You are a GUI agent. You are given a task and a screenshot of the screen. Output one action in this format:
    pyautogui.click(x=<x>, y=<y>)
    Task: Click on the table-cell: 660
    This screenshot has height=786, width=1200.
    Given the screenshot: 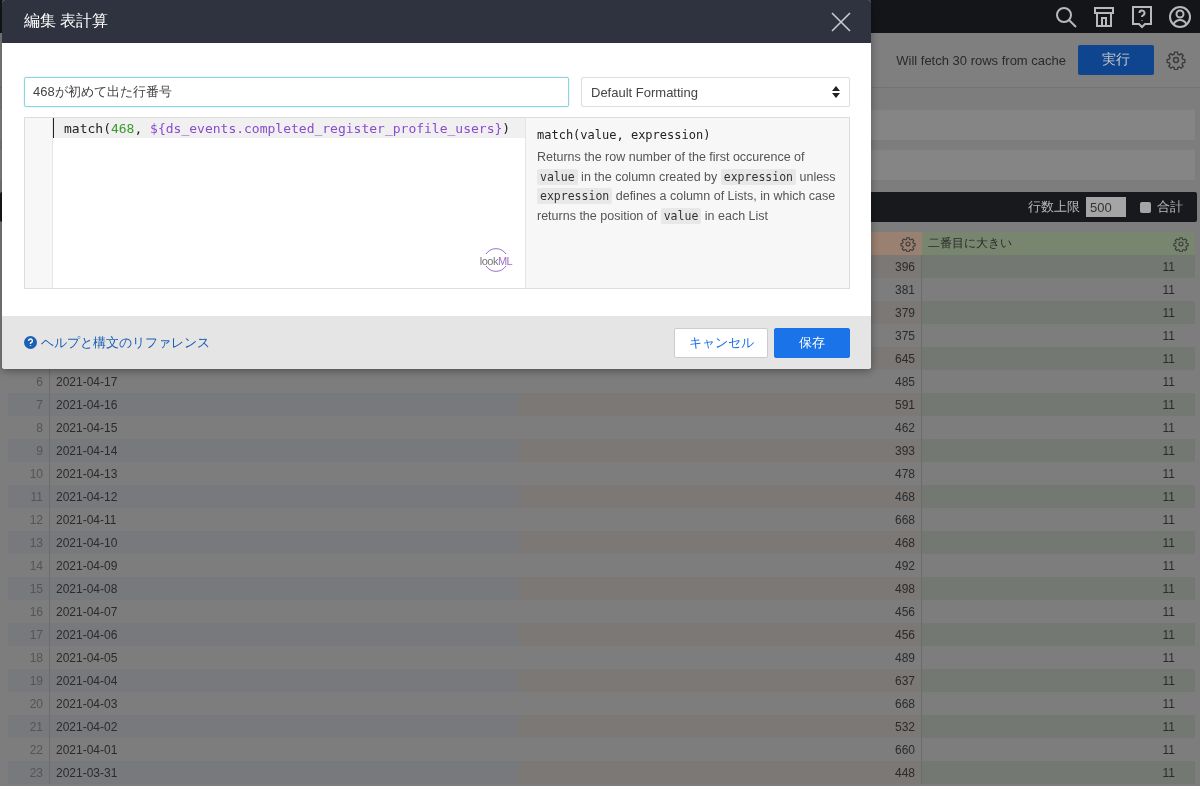 What is the action you would take?
    pyautogui.click(x=904, y=749)
    